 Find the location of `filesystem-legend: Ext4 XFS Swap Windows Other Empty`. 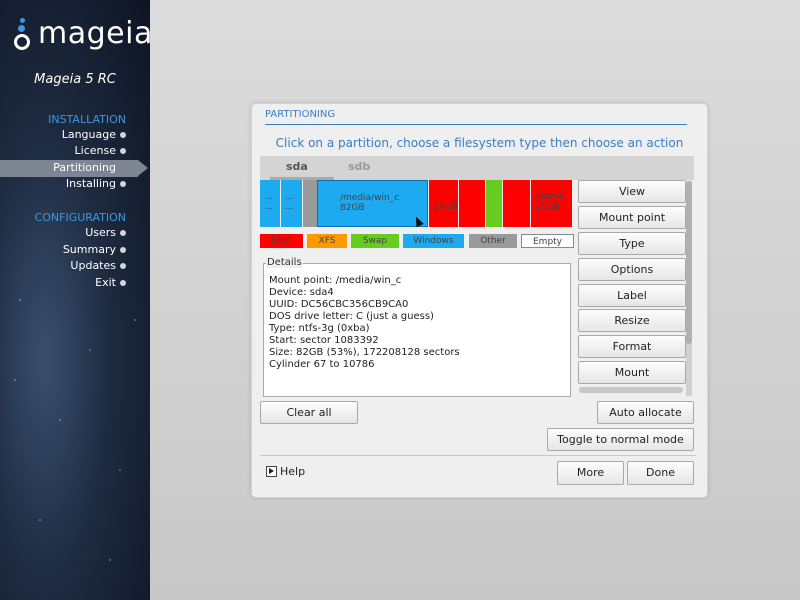

filesystem-legend: Ext4 XFS Swap Windows Other Empty is located at coordinates (420, 241).